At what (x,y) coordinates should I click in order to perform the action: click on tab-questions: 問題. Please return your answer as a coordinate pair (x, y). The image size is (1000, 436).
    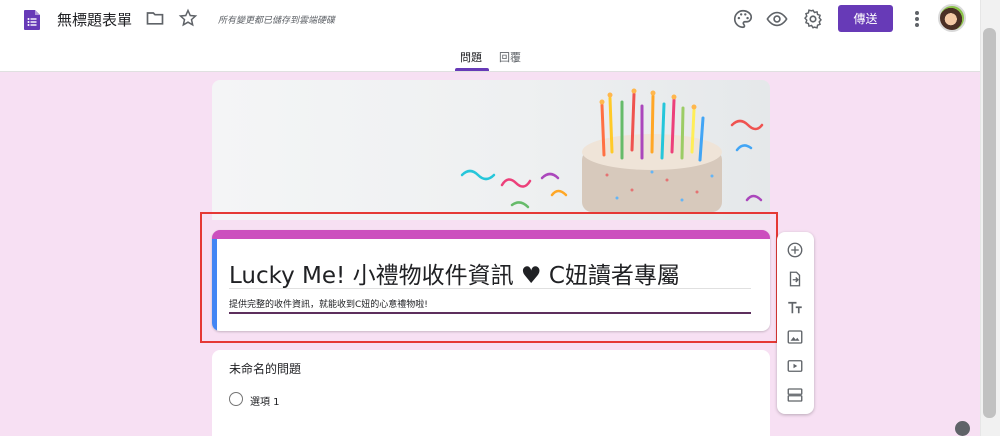
    Looking at the image, I should click on (471, 57).